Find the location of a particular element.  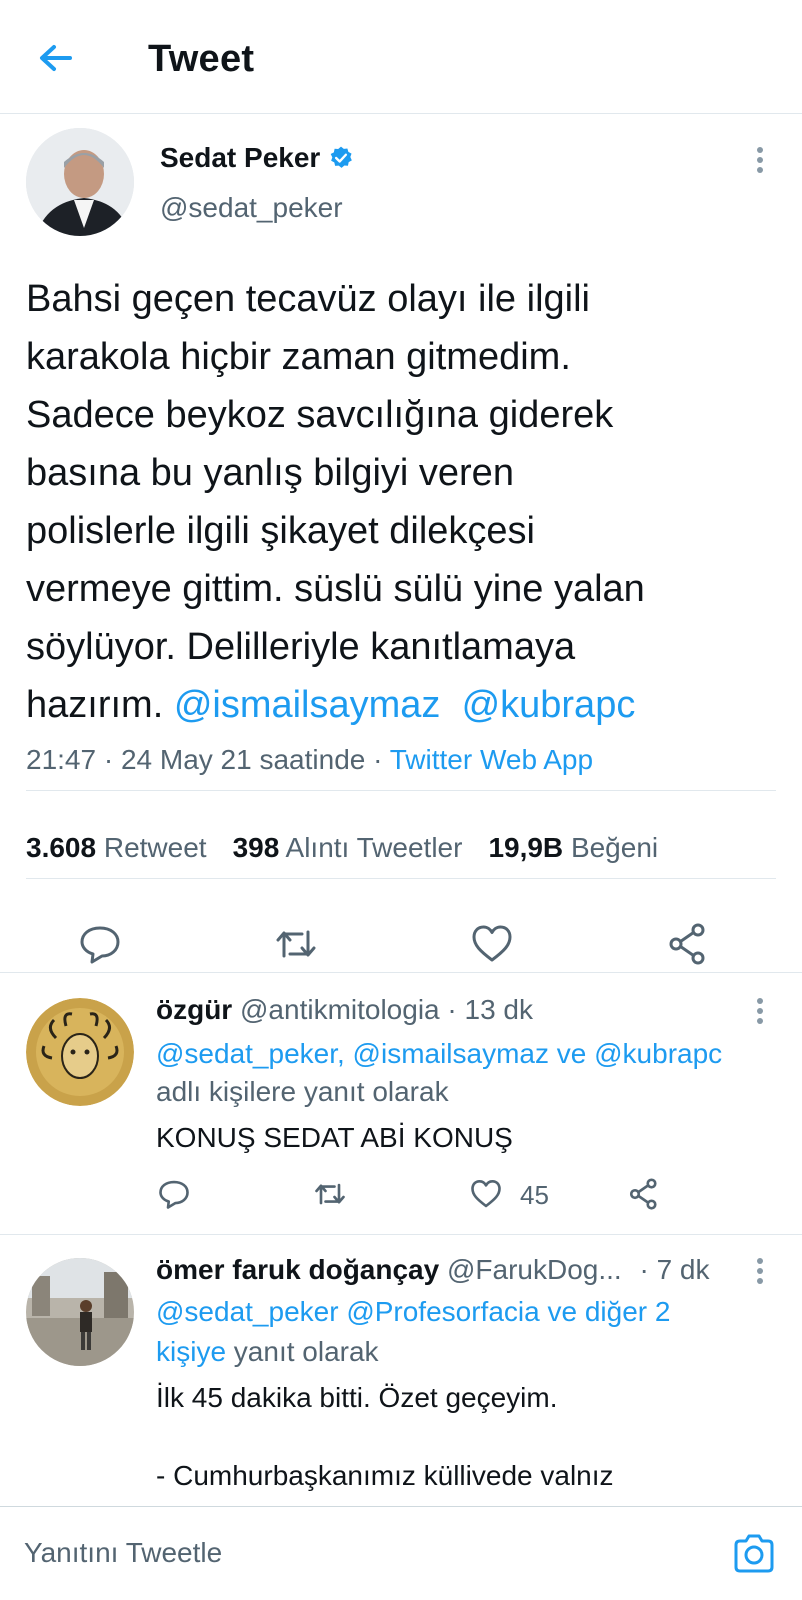

reply-author-name: özgür is located at coordinates (194, 1009).